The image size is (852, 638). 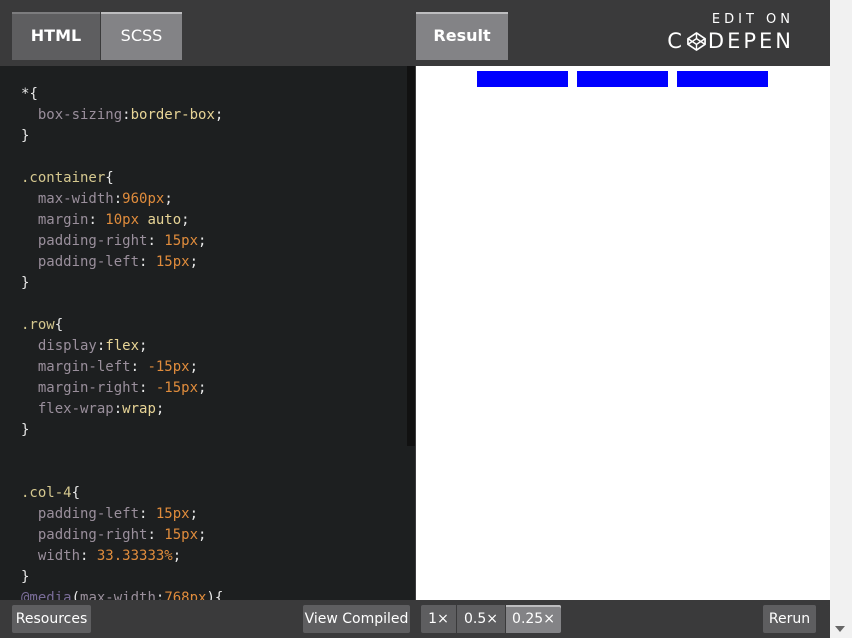 I want to click on code-token: margin-left, so click(x=84, y=367).